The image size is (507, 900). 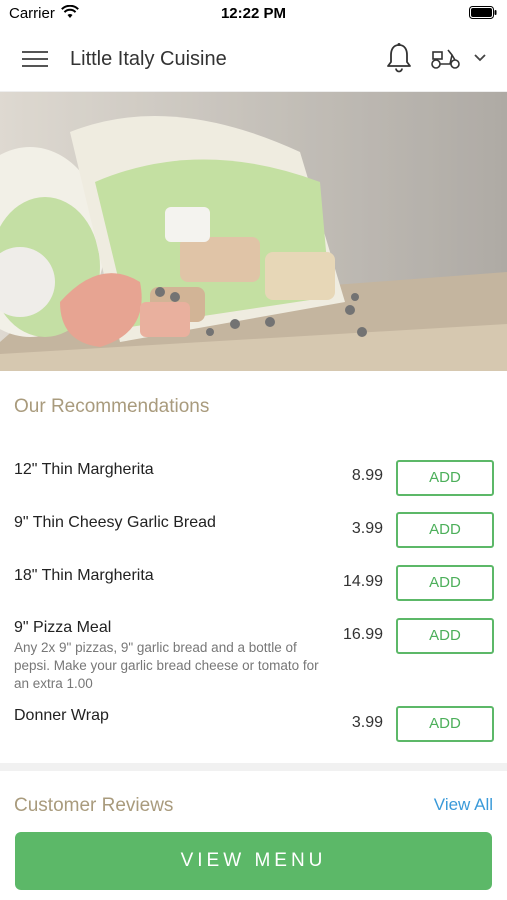 What do you see at coordinates (483, 12) in the screenshot?
I see `battery-icon` at bounding box center [483, 12].